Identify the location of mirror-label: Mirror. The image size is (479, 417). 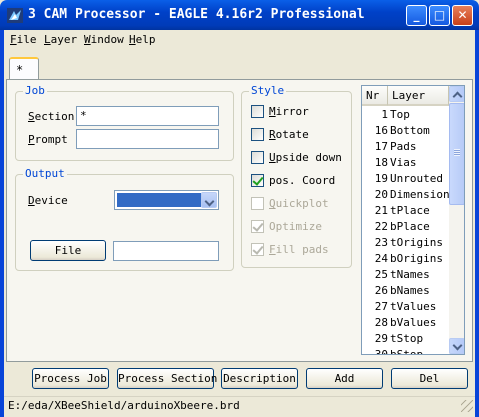
(289, 111).